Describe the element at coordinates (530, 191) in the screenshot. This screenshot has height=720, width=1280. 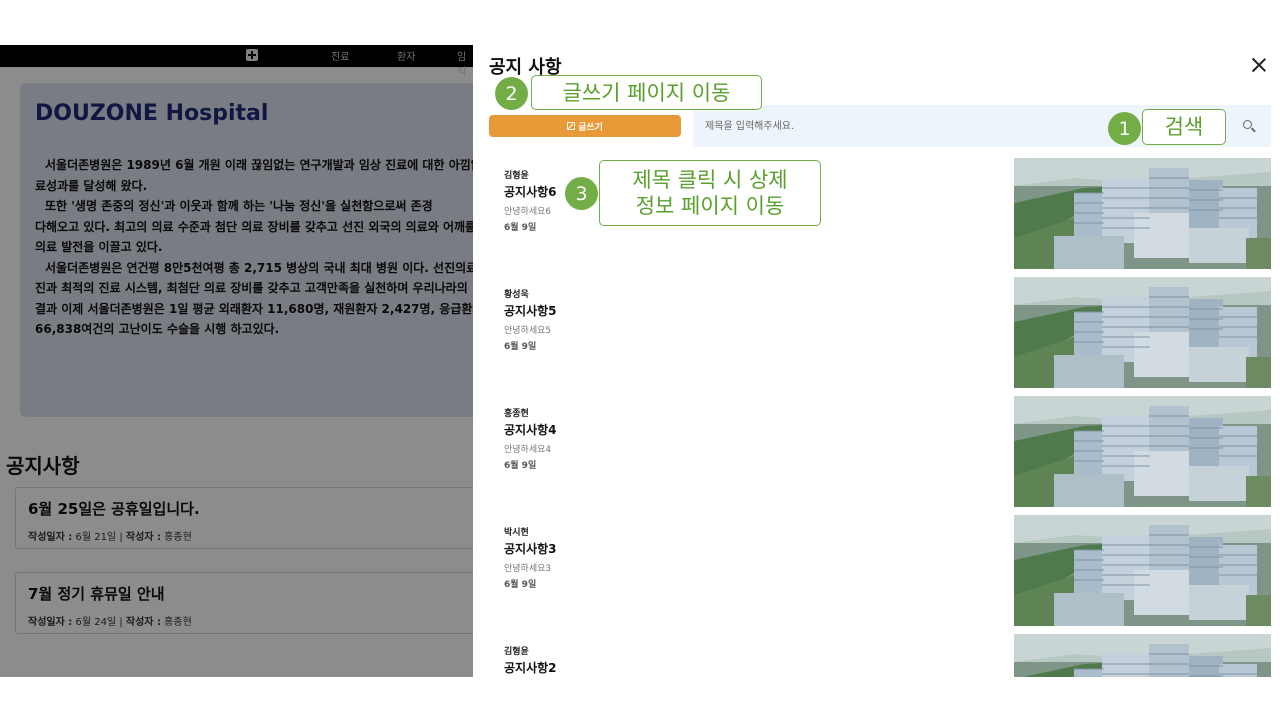
I see `post-title: 공지사항6` at that location.